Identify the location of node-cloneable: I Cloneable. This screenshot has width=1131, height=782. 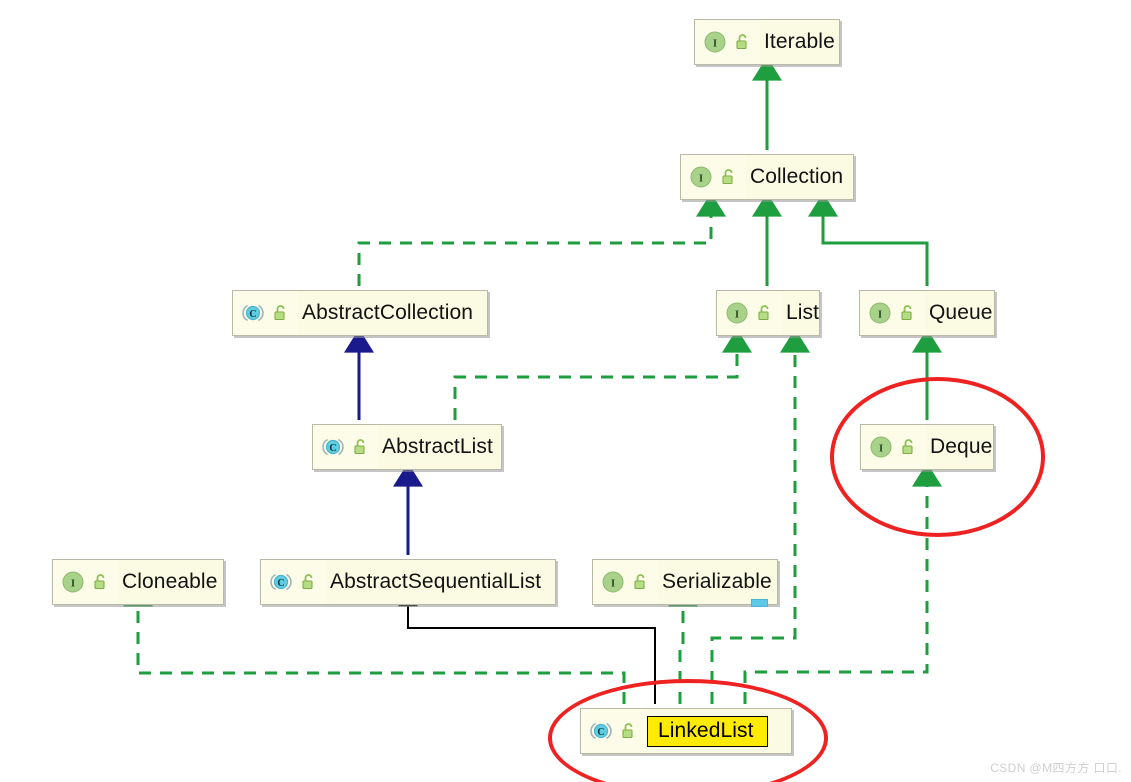
(138, 582).